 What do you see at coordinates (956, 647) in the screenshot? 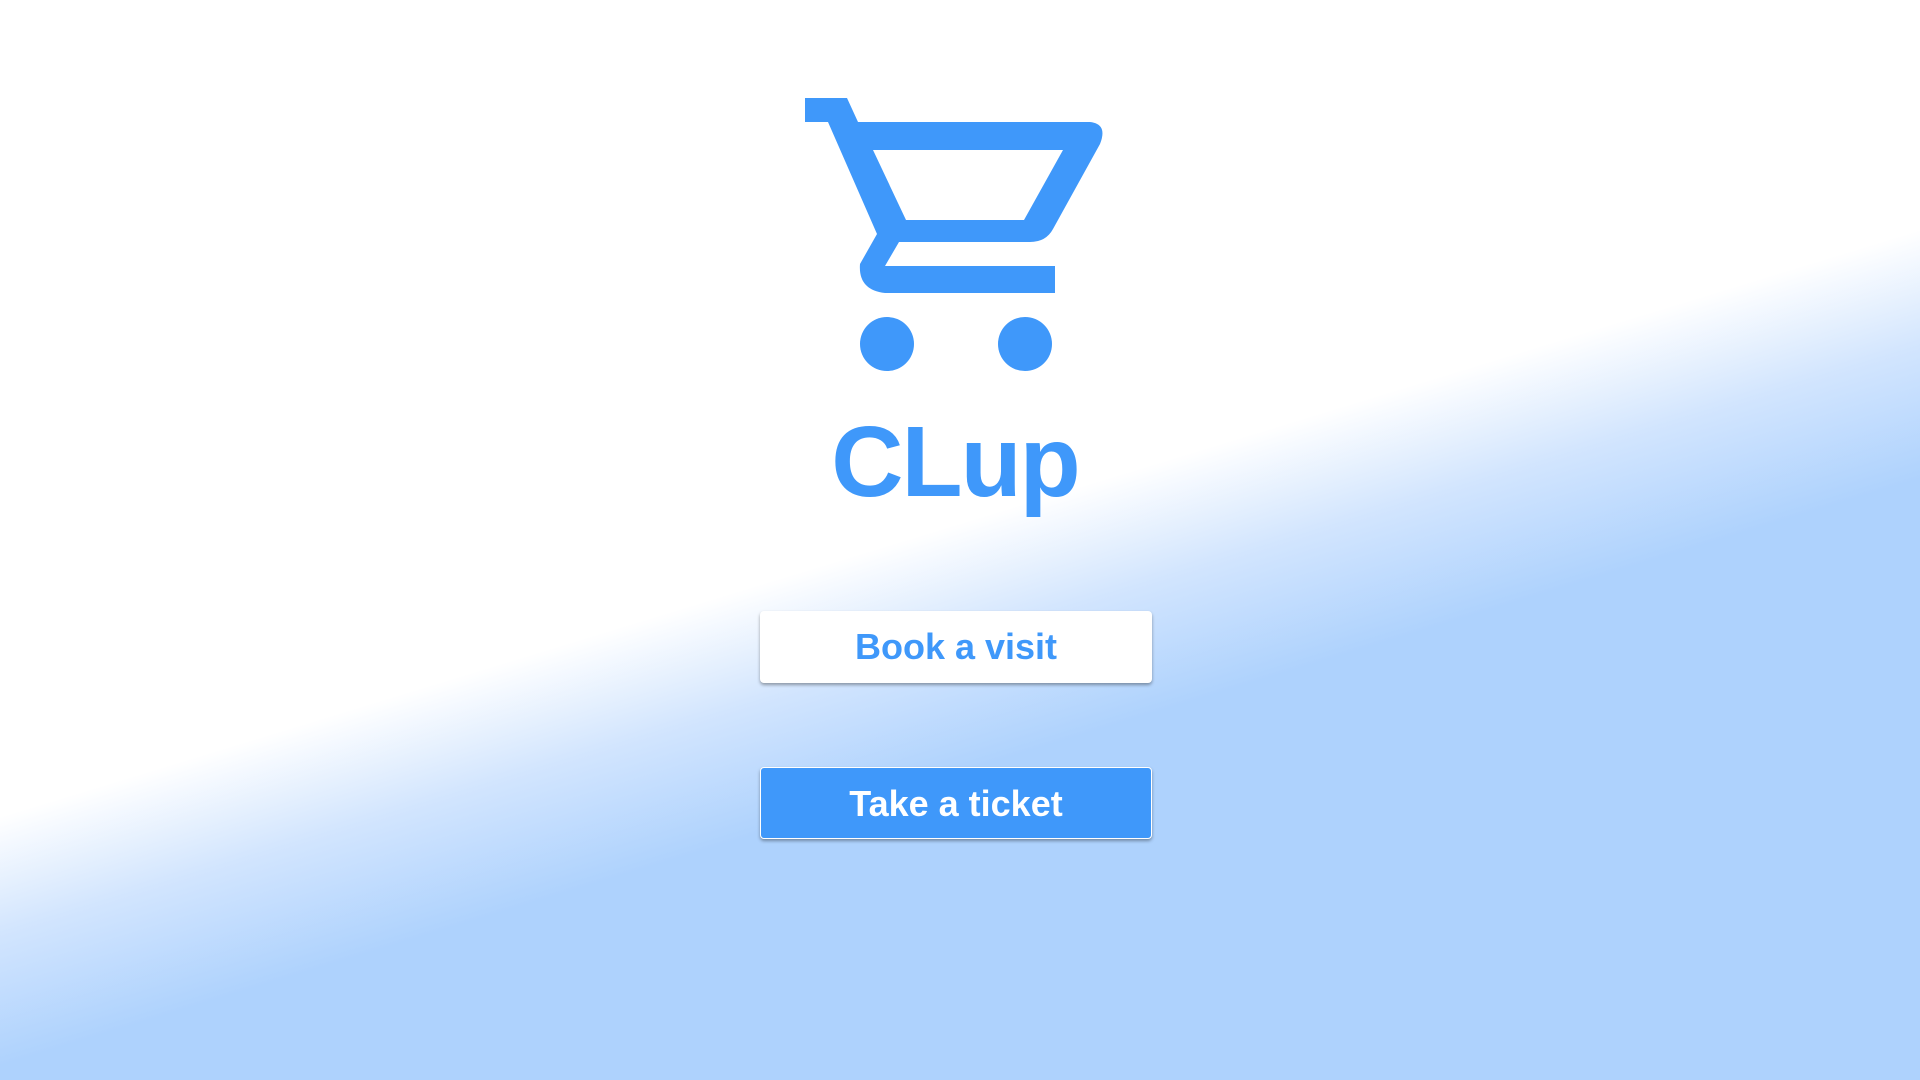
I see `book-visit-button: Book a visit` at bounding box center [956, 647].